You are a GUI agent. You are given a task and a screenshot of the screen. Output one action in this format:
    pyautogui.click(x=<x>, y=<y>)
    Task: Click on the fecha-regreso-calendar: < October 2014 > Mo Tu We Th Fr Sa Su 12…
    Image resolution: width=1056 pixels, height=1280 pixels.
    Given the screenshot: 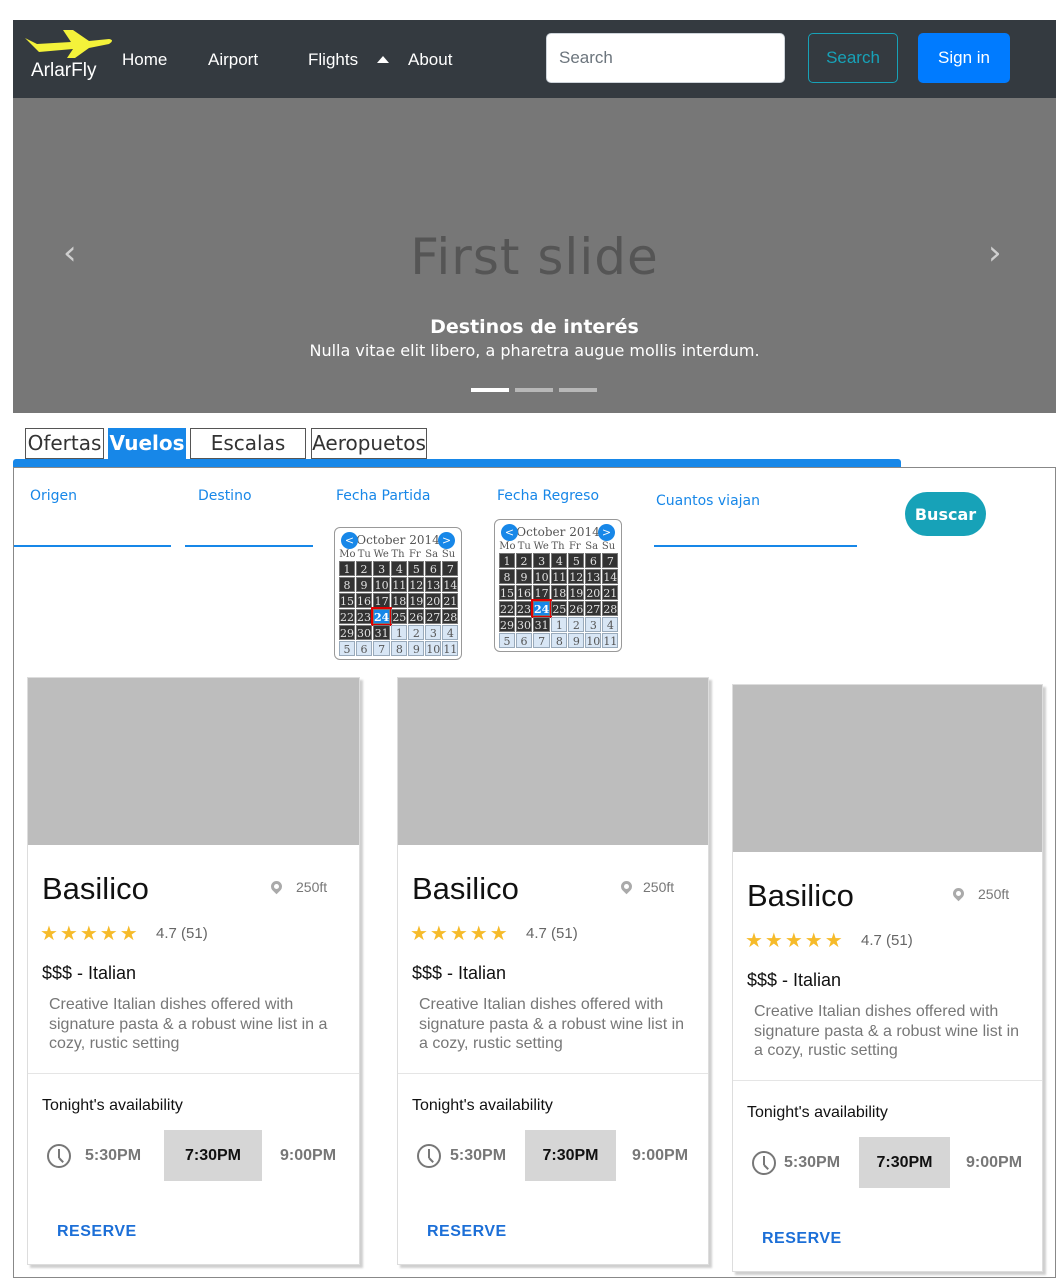 What is the action you would take?
    pyautogui.click(x=558, y=585)
    